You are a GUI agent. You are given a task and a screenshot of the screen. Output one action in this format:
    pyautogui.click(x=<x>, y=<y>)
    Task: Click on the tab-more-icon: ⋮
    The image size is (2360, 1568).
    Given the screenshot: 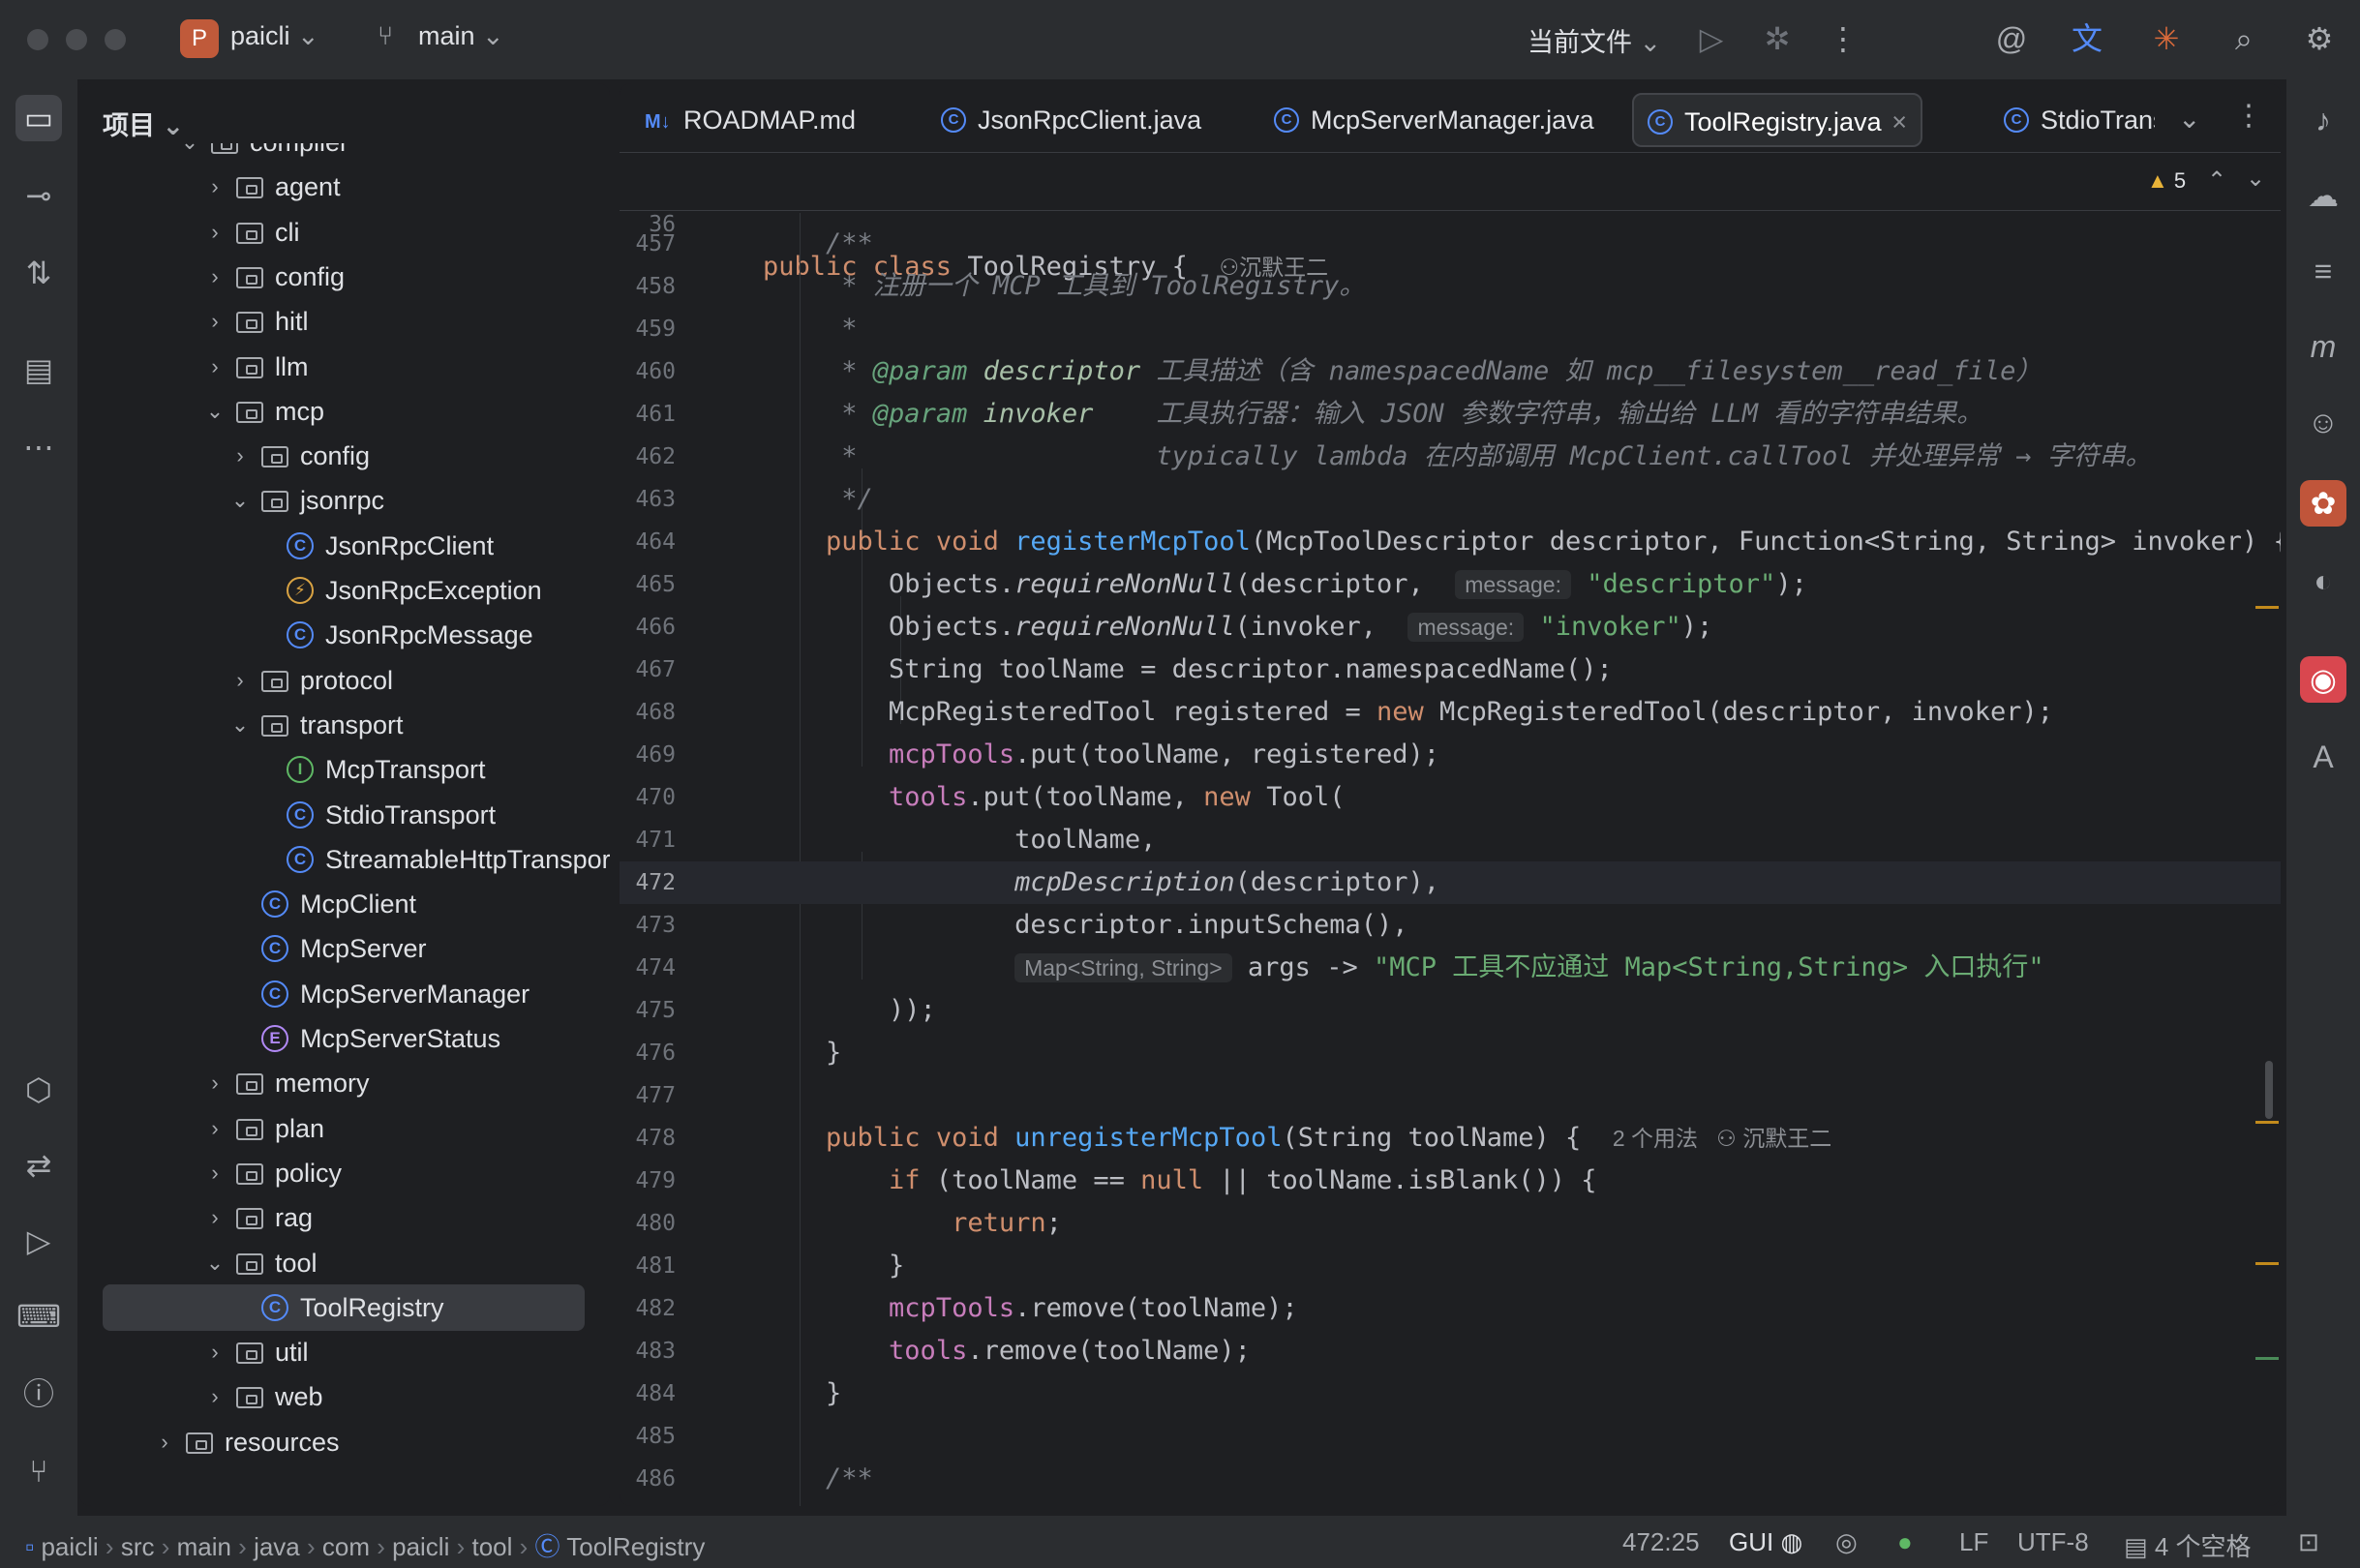 What is the action you would take?
    pyautogui.click(x=2248, y=116)
    